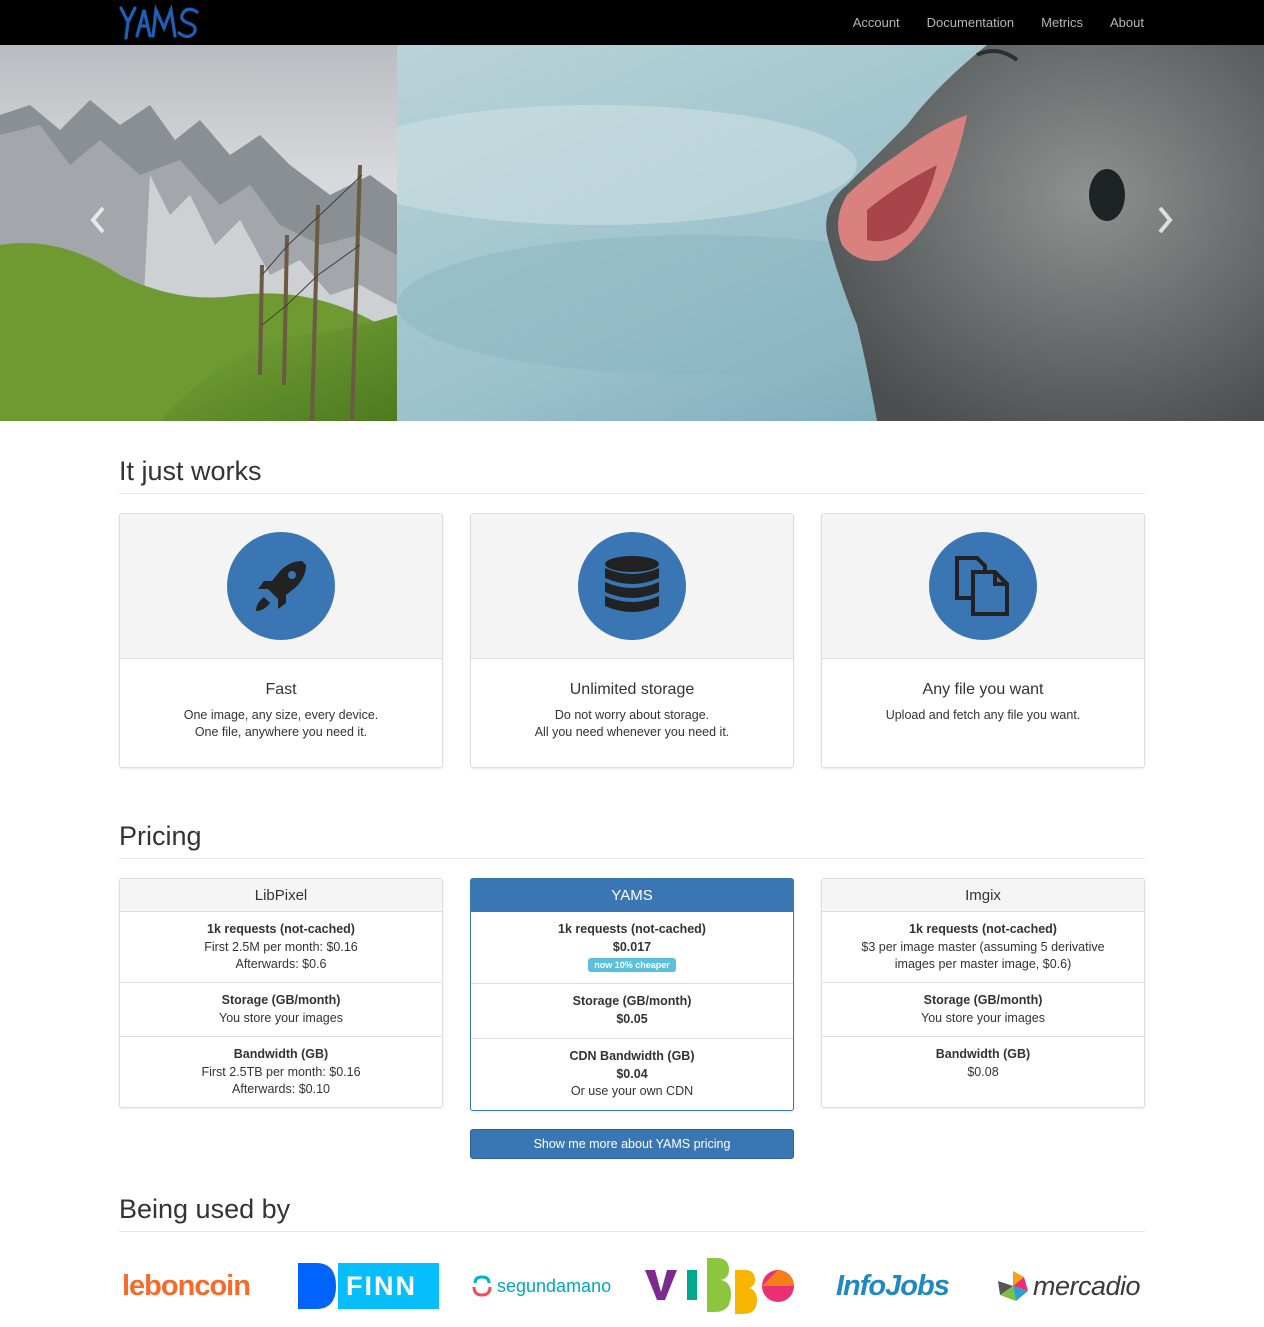  Describe the element at coordinates (632, 1056) in the screenshot. I see `row-label: CDN Bandwidth (GB)` at that location.